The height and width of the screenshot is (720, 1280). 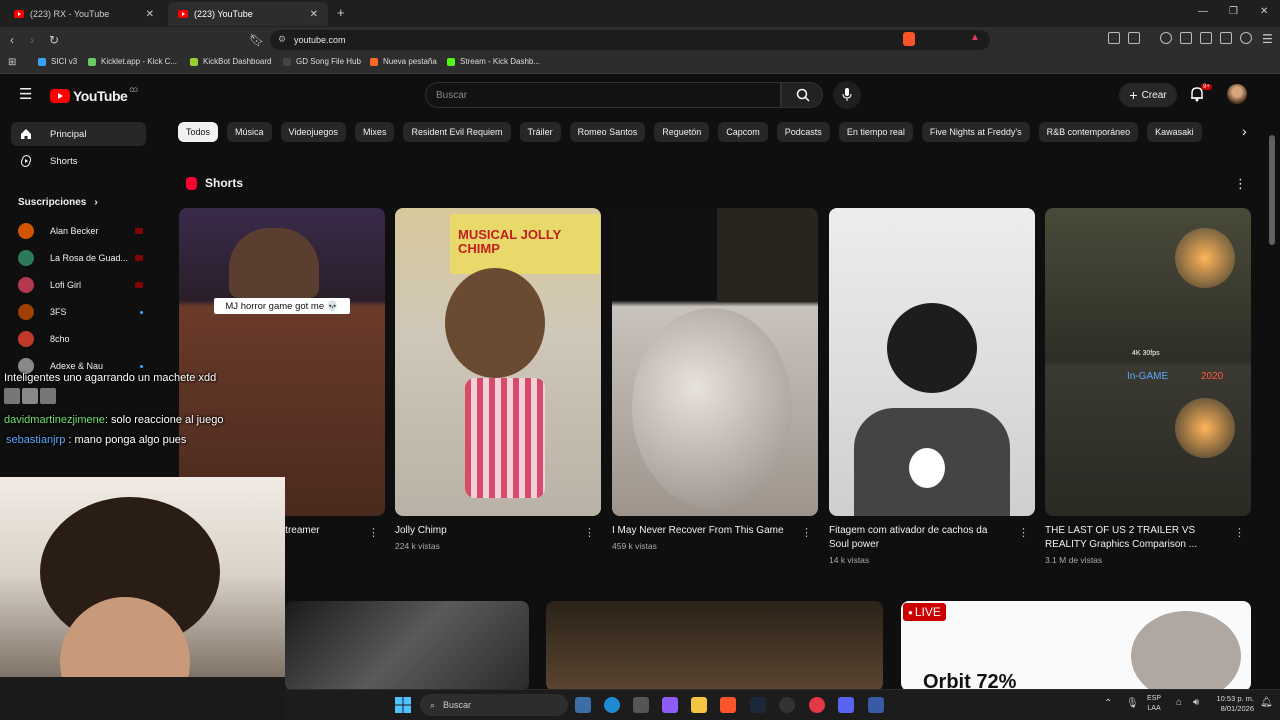 What do you see at coordinates (975, 132) in the screenshot?
I see `chip: Five Nights at Freddy's` at bounding box center [975, 132].